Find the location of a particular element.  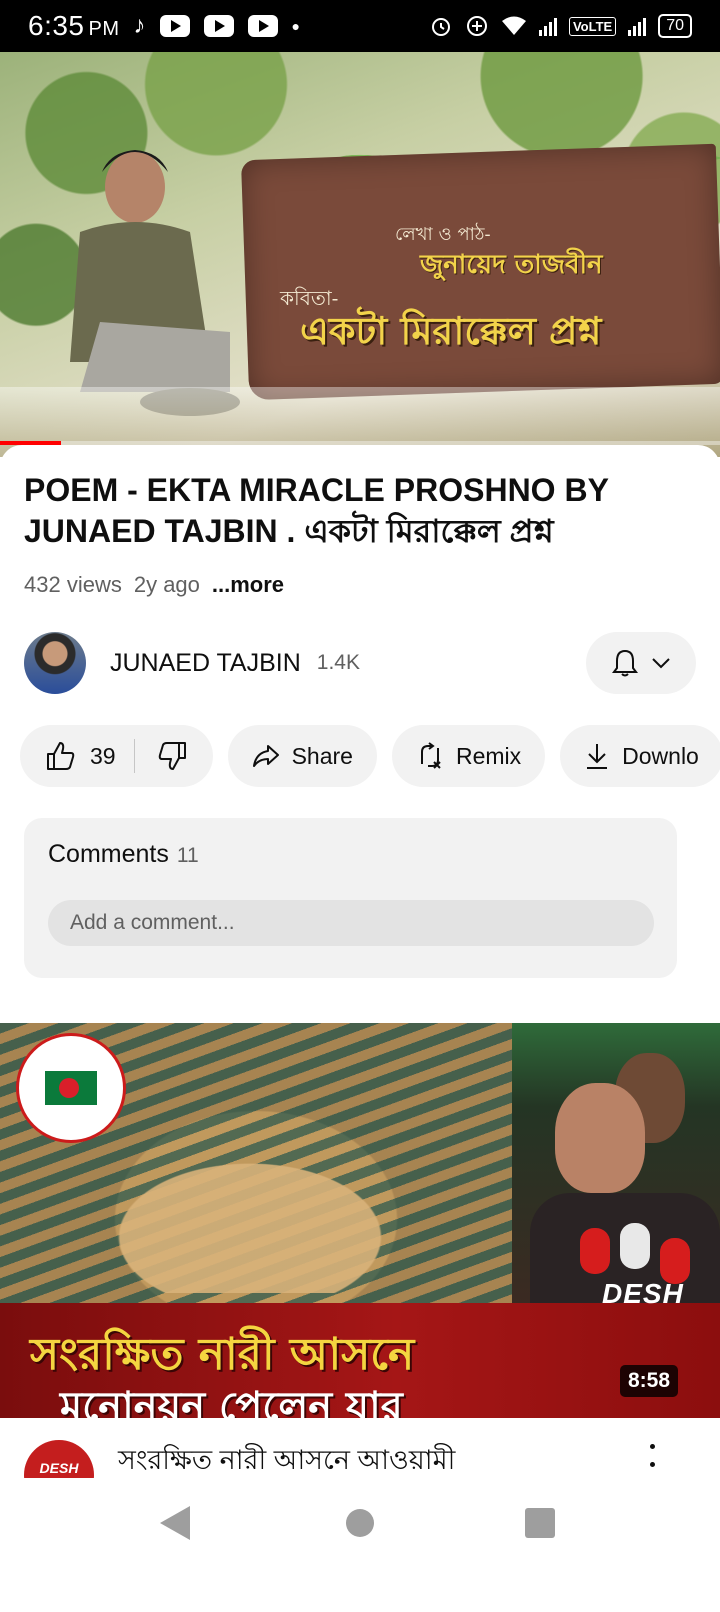

channel-avatar is located at coordinates (55, 663).